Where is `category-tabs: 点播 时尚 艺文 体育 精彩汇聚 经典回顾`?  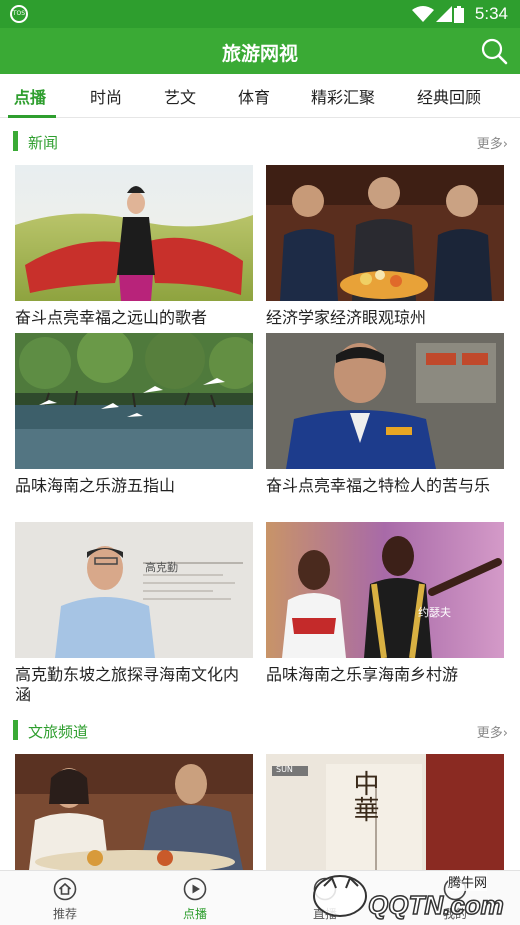 category-tabs: 点播 时尚 艺文 体育 精彩汇聚 经典回顾 is located at coordinates (260, 96).